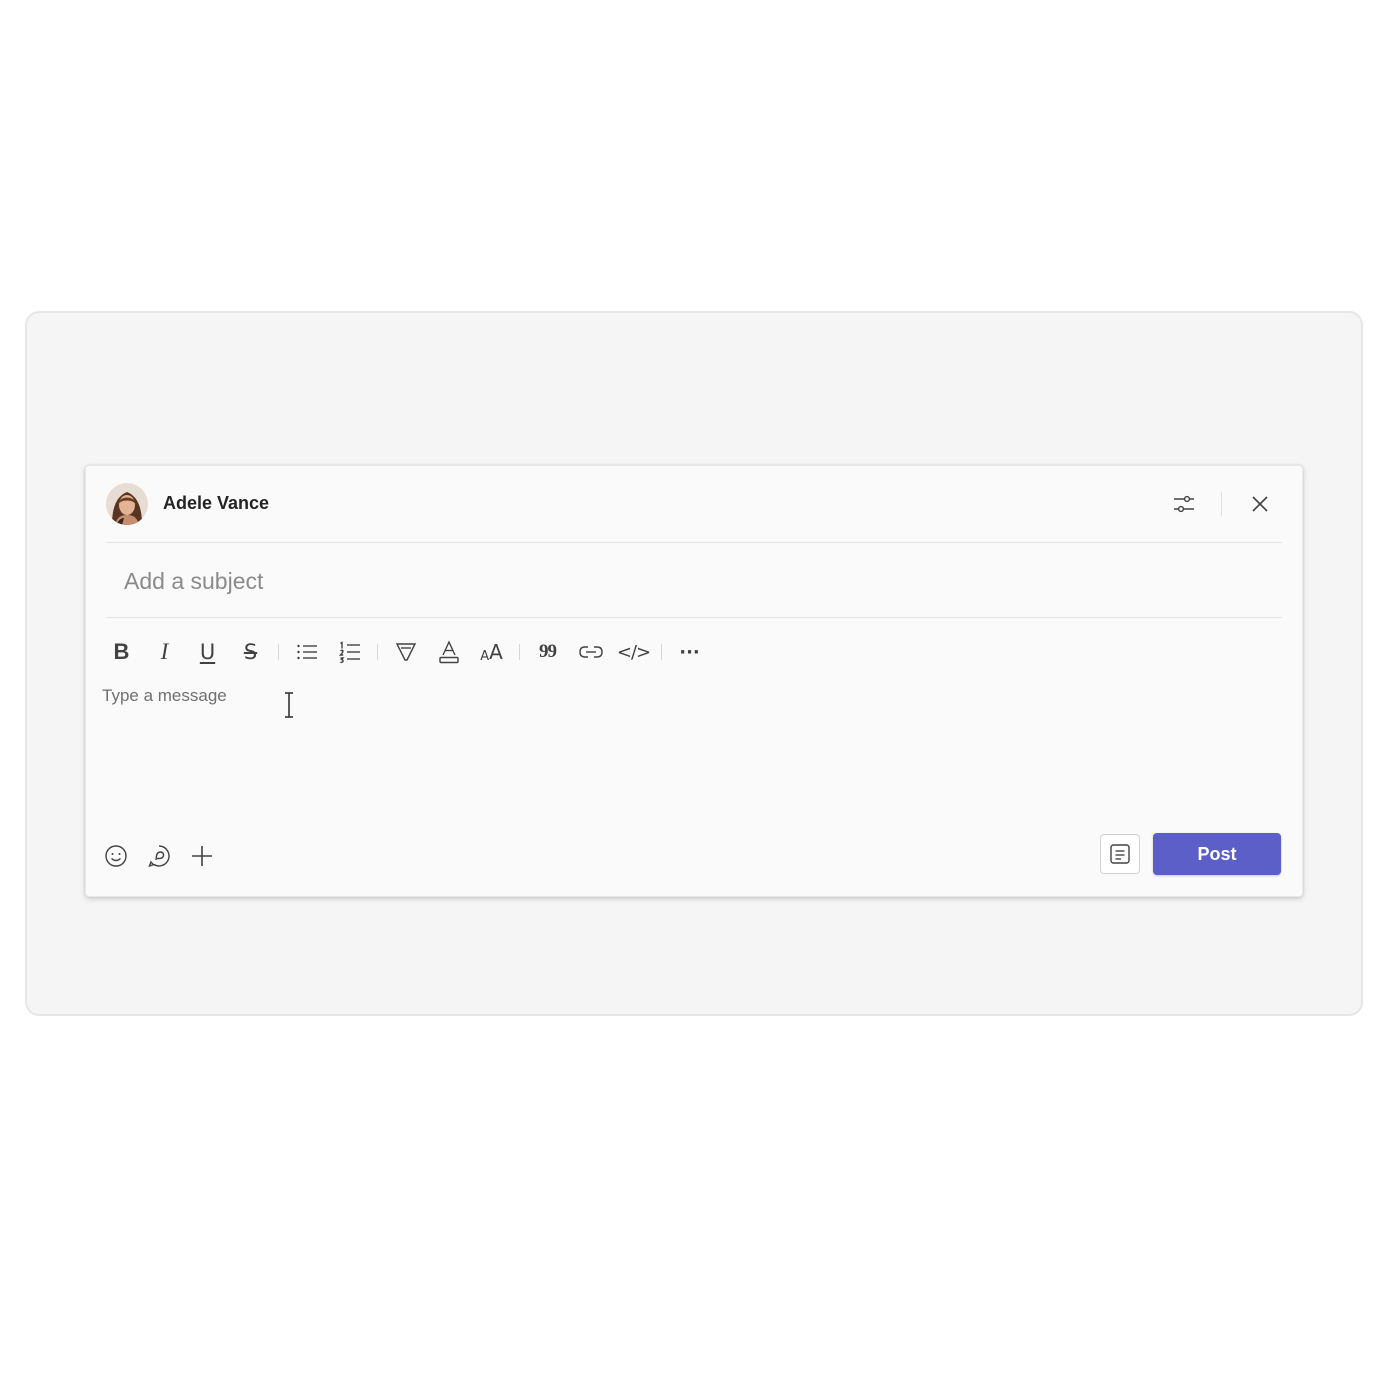 The image size is (1400, 1400). I want to click on numbered-list-icon, so click(349, 652).